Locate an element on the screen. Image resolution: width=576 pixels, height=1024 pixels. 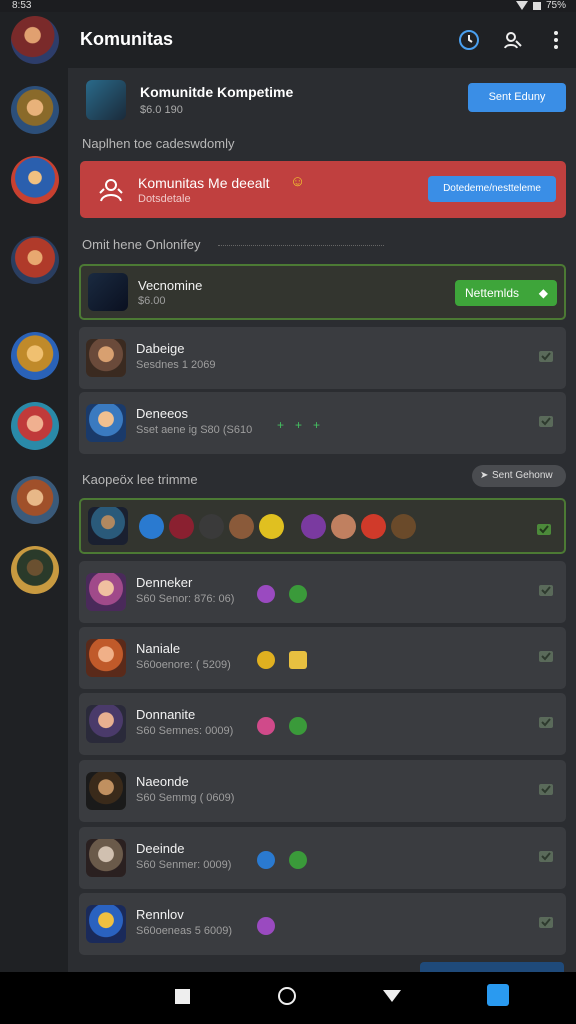
featured-action-button: Nettemlds ◆ is located at coordinates (506, 293).